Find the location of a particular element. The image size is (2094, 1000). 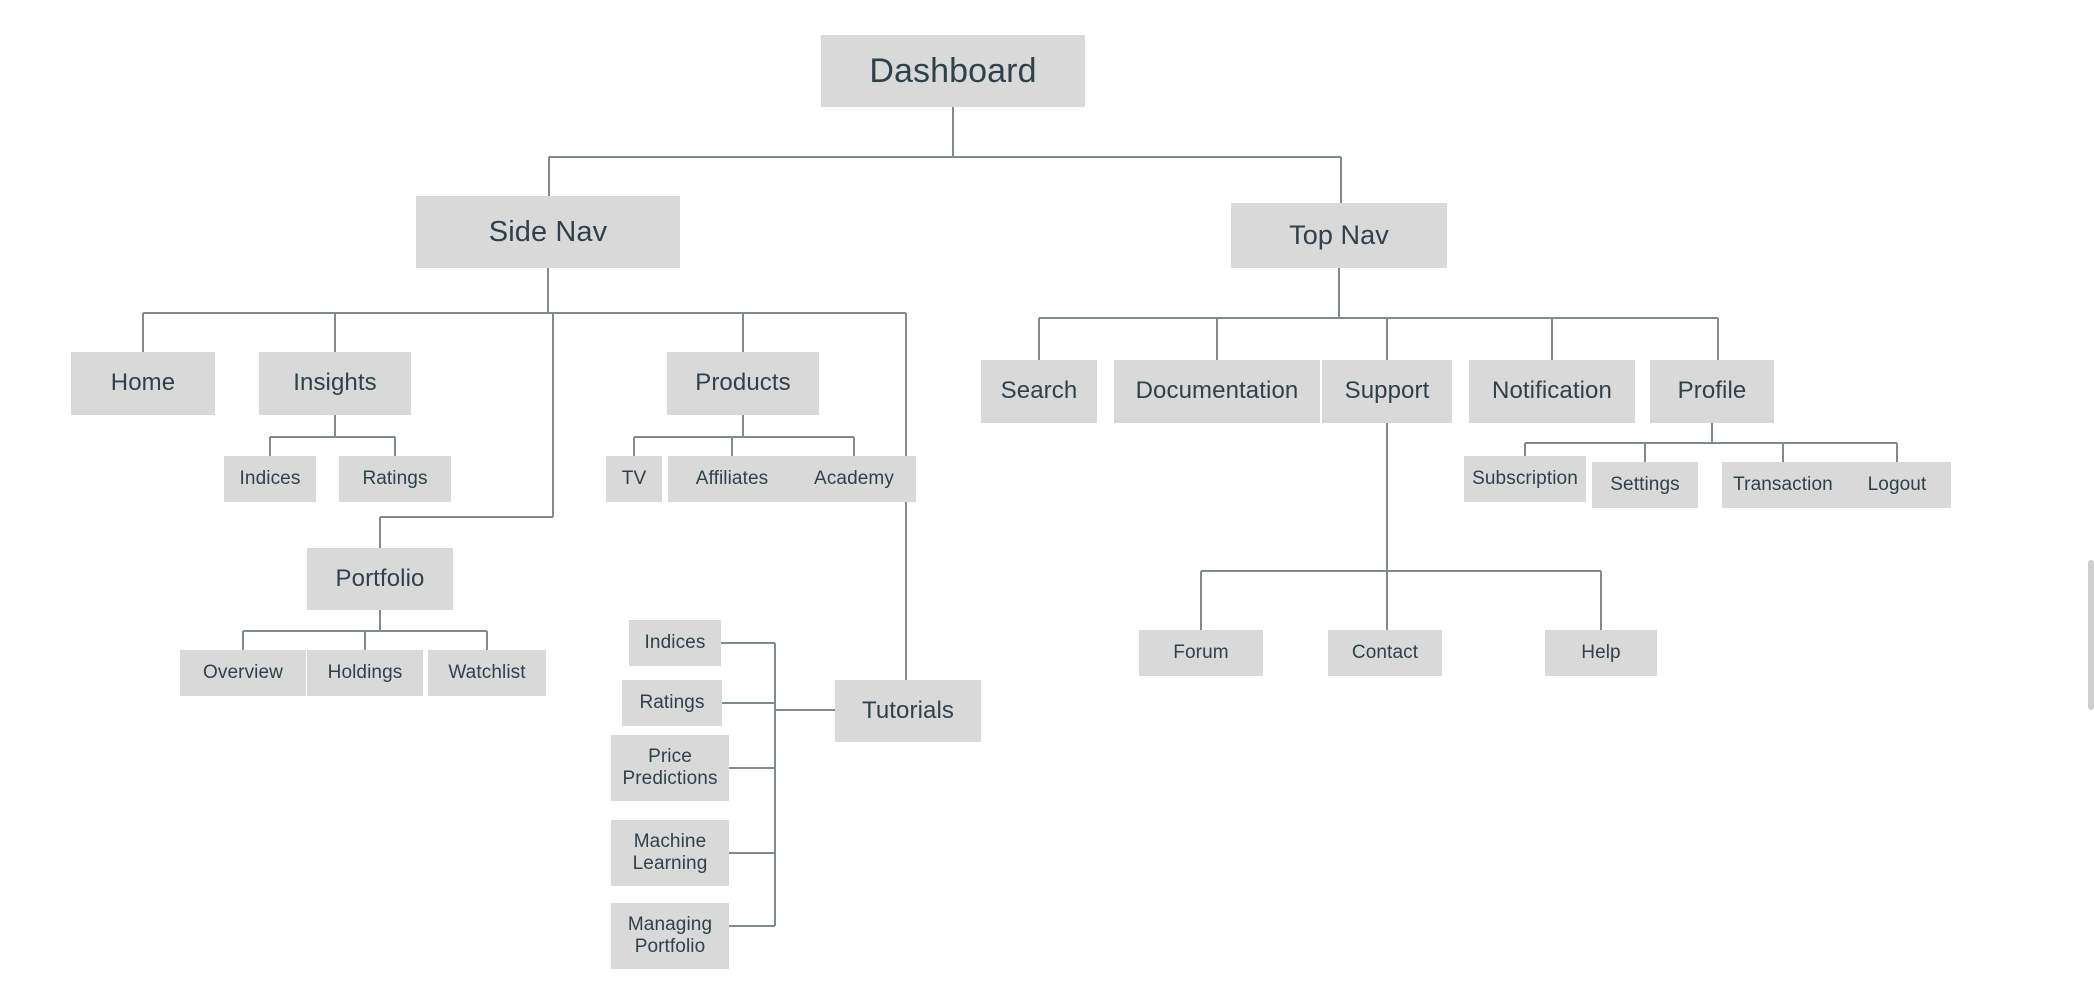

node-label: Transaction is located at coordinates (1783, 484).